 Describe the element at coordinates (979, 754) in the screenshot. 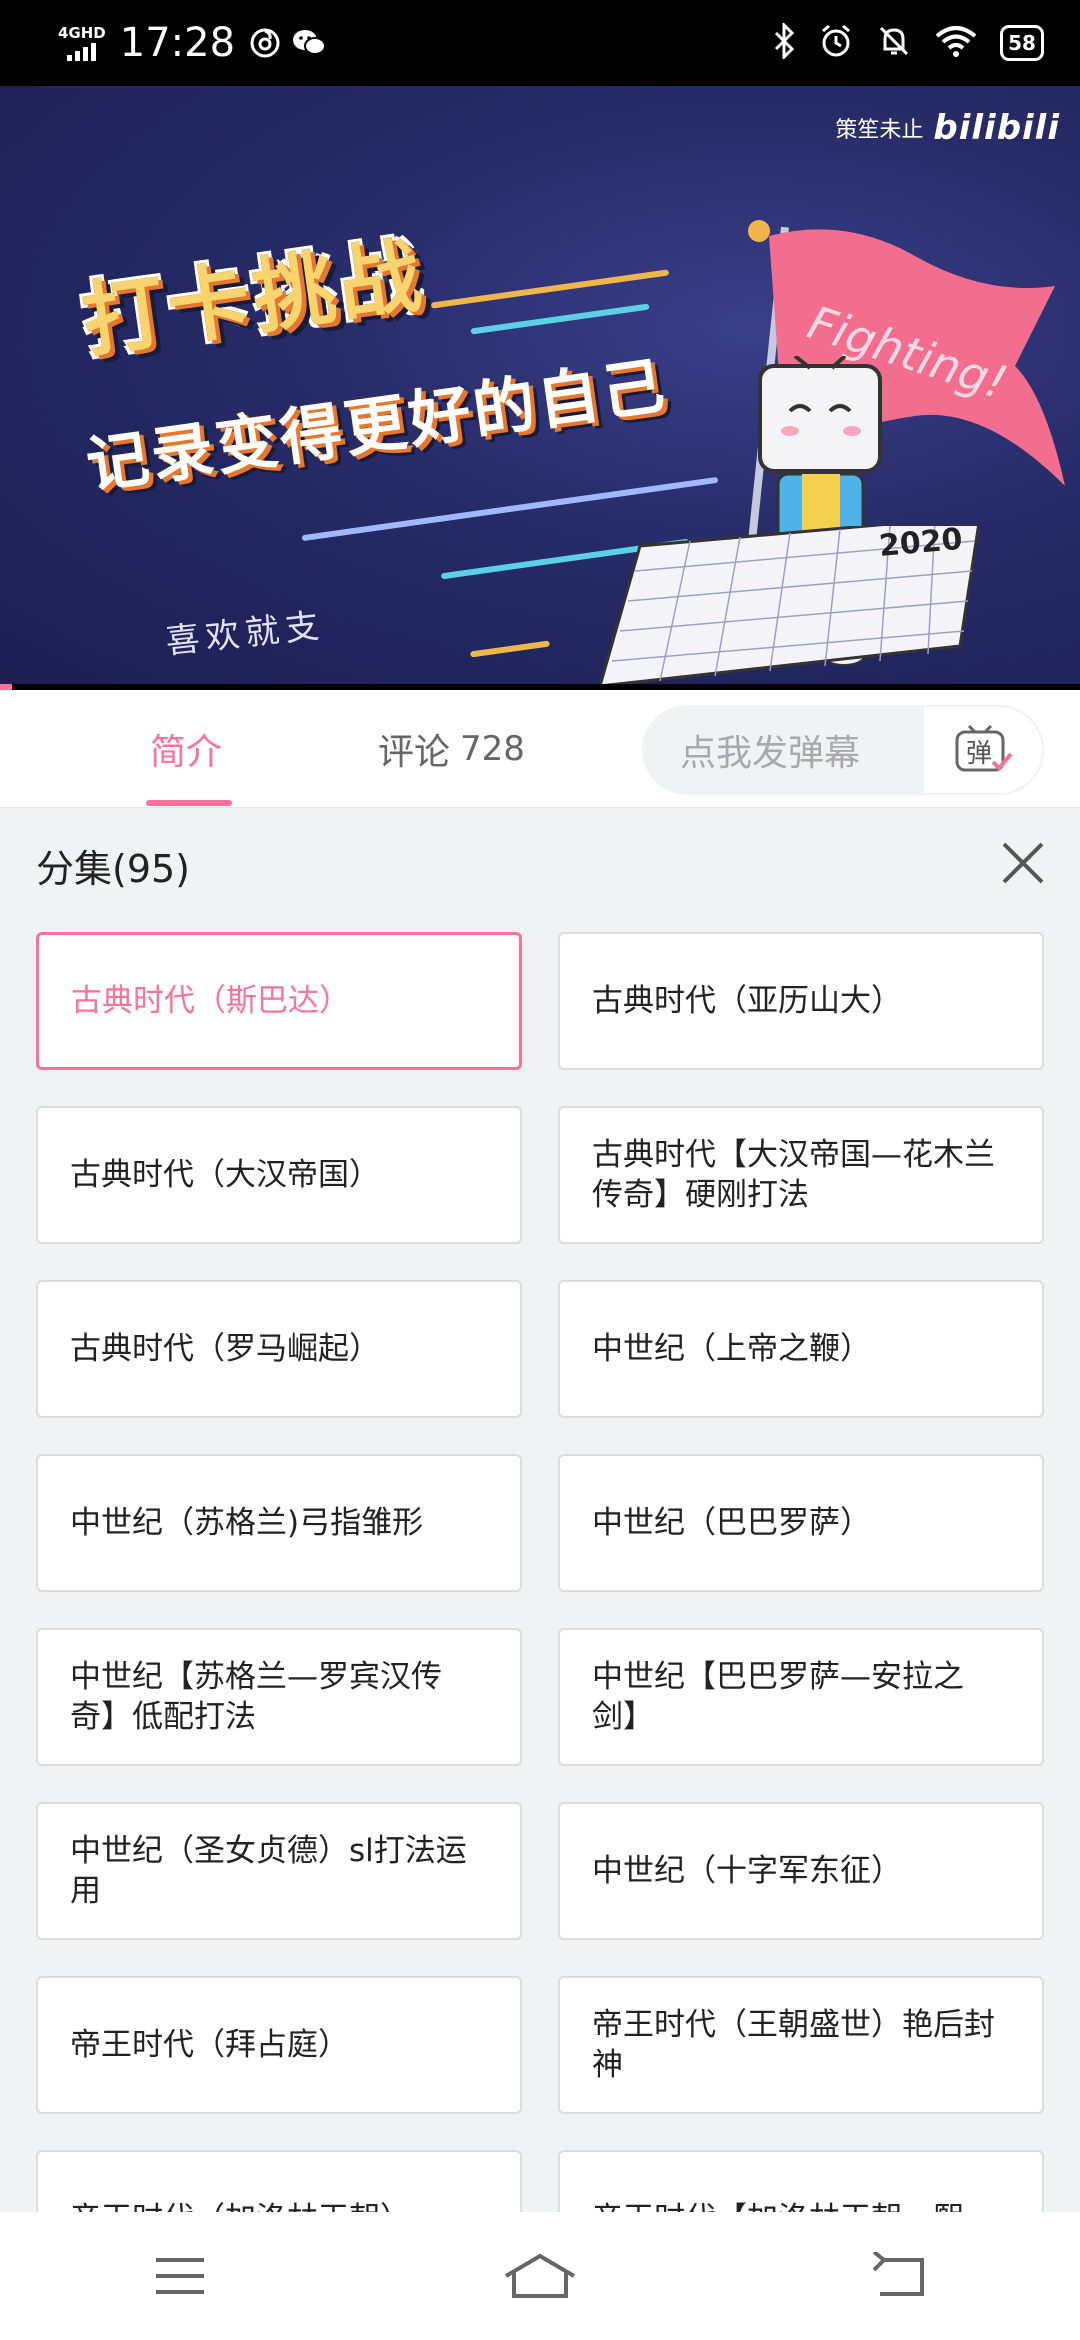

I see `danmaku-btn-label: 弹` at that location.